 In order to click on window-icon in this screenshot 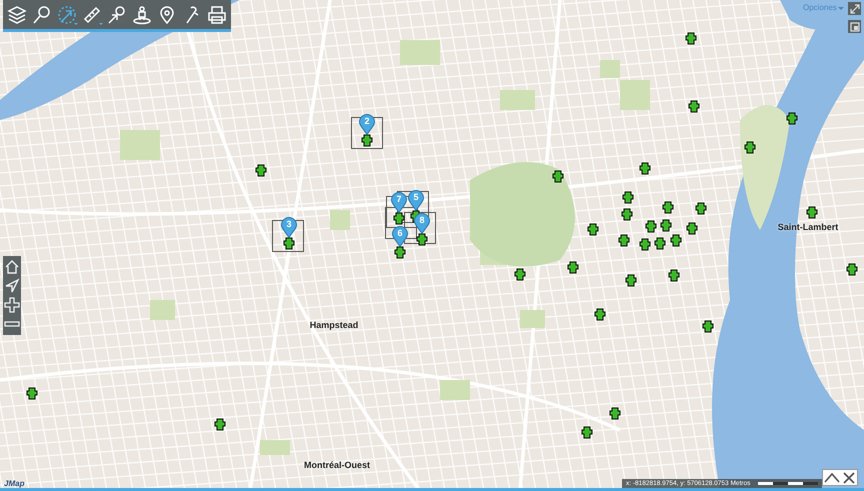, I will do `click(855, 27)`.